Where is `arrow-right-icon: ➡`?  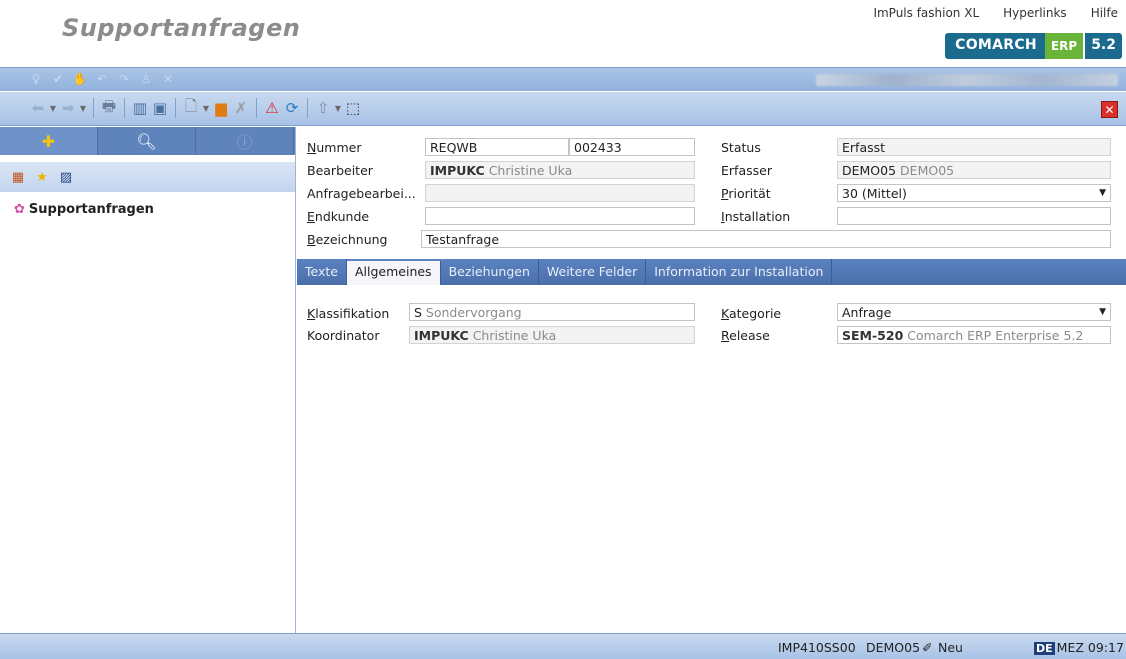
arrow-right-icon: ➡ is located at coordinates (68, 108).